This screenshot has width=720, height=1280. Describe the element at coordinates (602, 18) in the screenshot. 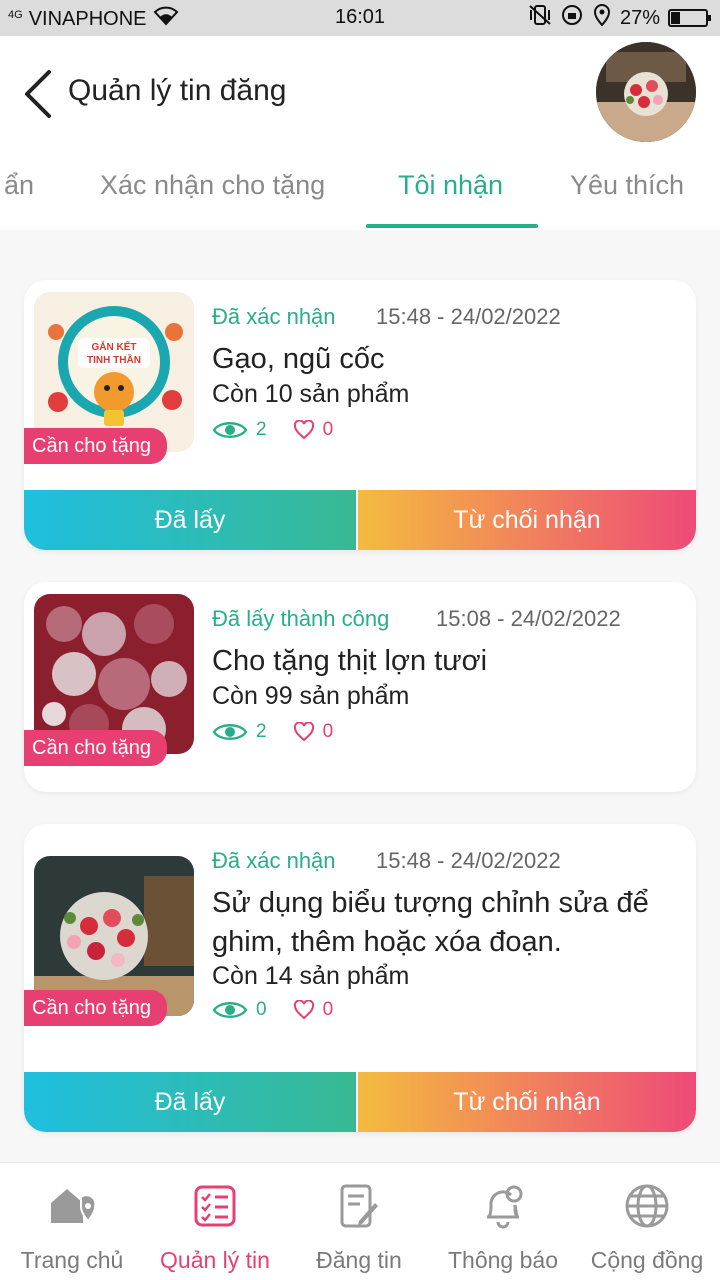

I see `location-icon` at that location.